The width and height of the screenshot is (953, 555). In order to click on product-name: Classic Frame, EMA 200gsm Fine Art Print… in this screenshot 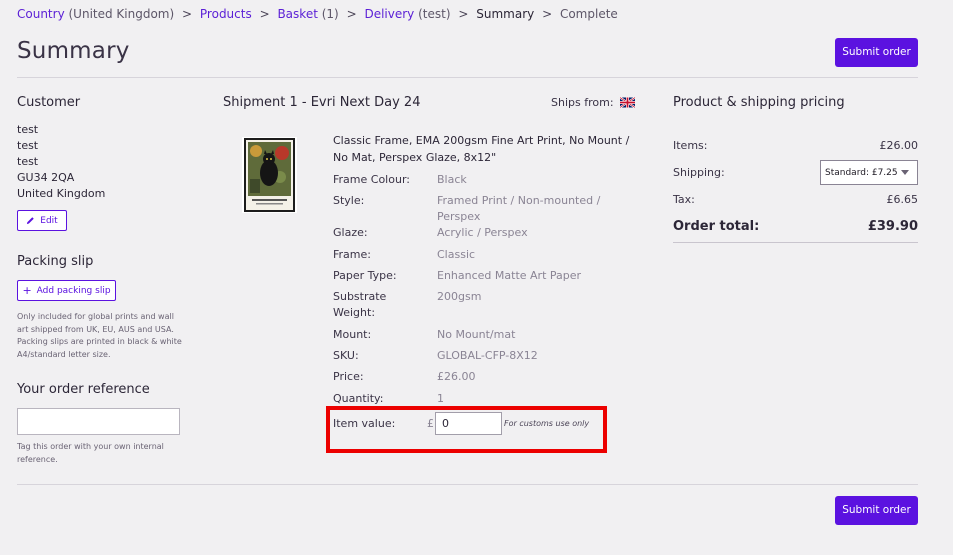, I will do `click(481, 149)`.